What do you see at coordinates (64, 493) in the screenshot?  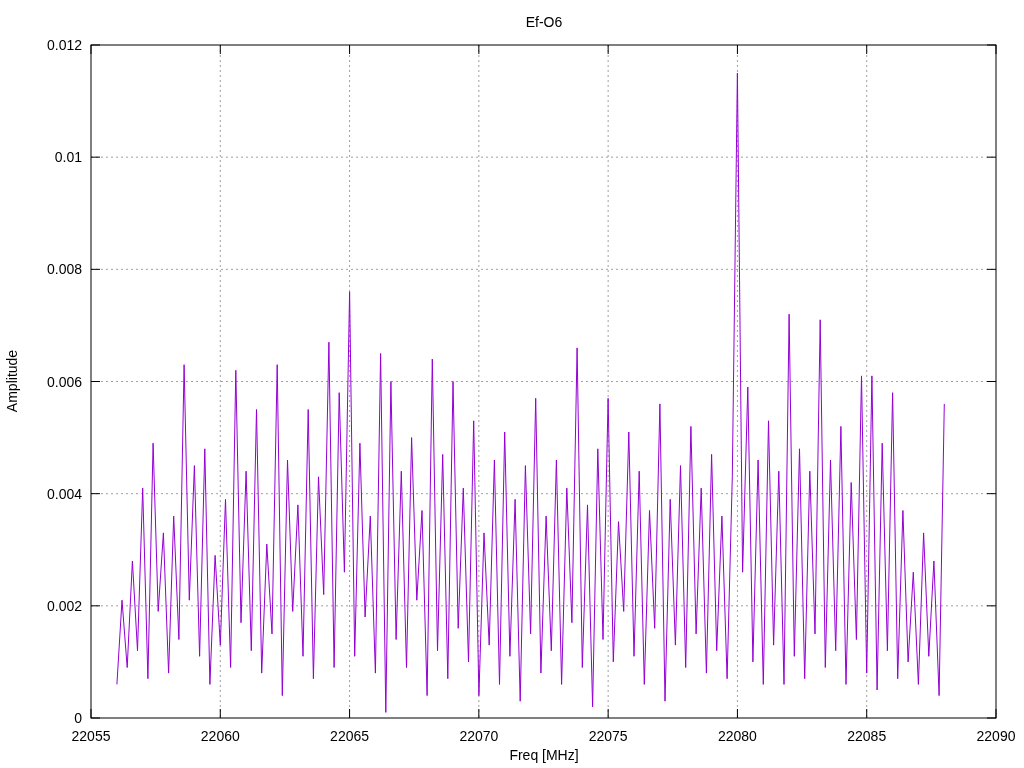 I see `y-tick-label: 0.004` at bounding box center [64, 493].